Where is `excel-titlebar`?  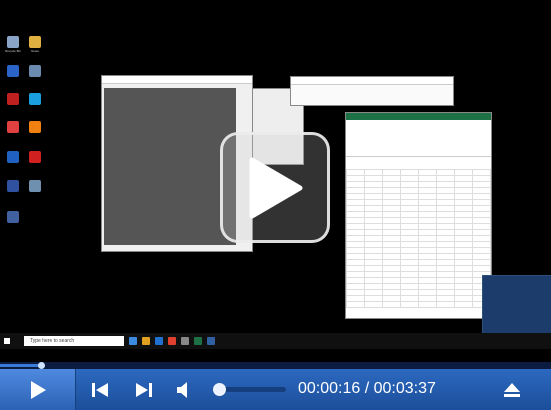 excel-titlebar is located at coordinates (418, 116).